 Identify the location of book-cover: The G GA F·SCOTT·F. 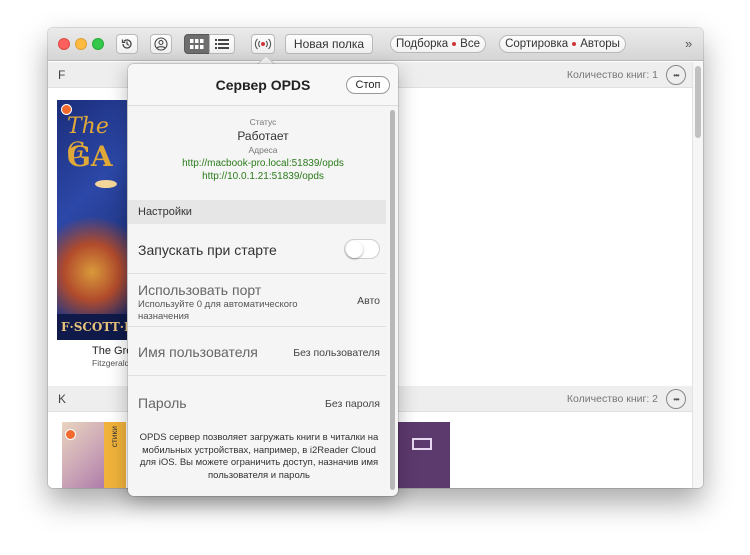
(92, 220).